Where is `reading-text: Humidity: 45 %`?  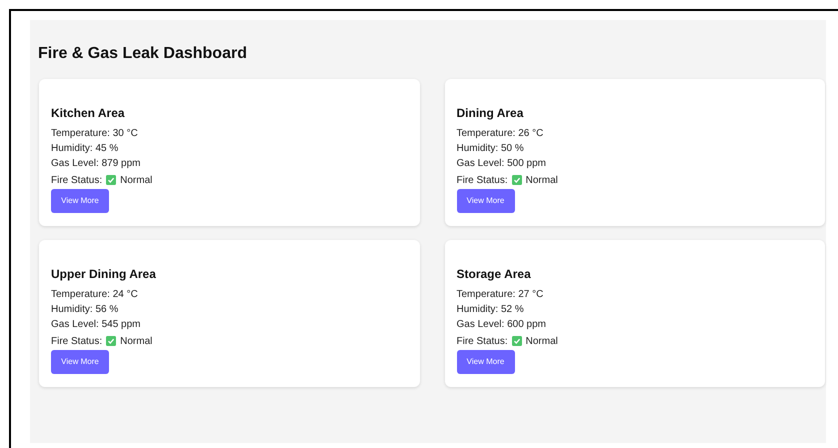 reading-text: Humidity: 45 % is located at coordinates (84, 149).